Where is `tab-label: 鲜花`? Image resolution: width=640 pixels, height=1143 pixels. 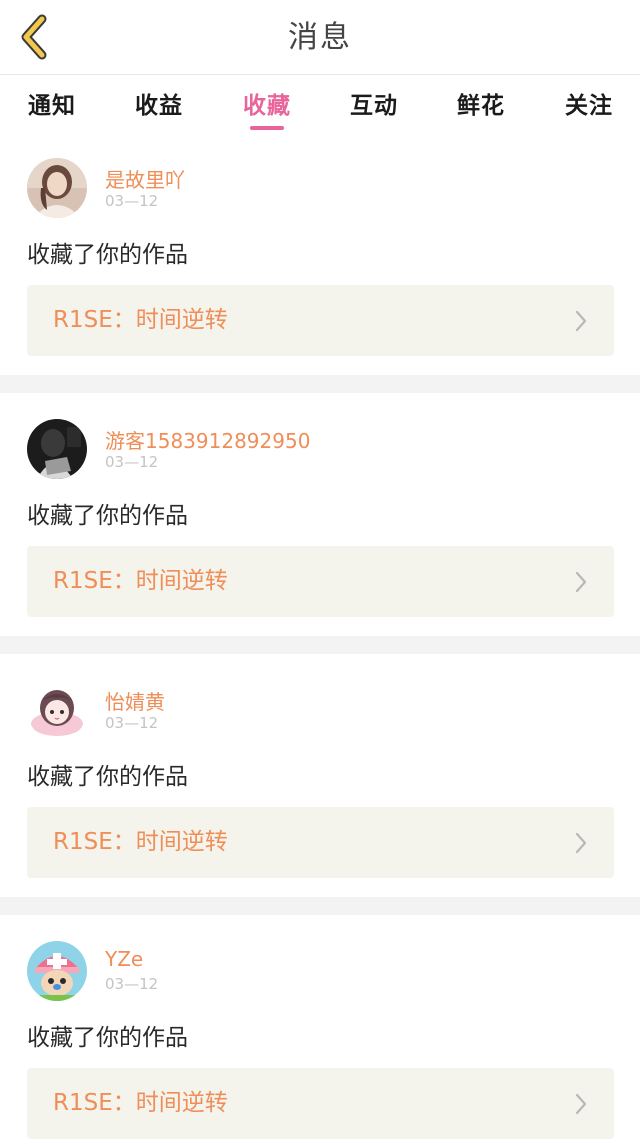
tab-label: 鲜花 is located at coordinates (481, 106).